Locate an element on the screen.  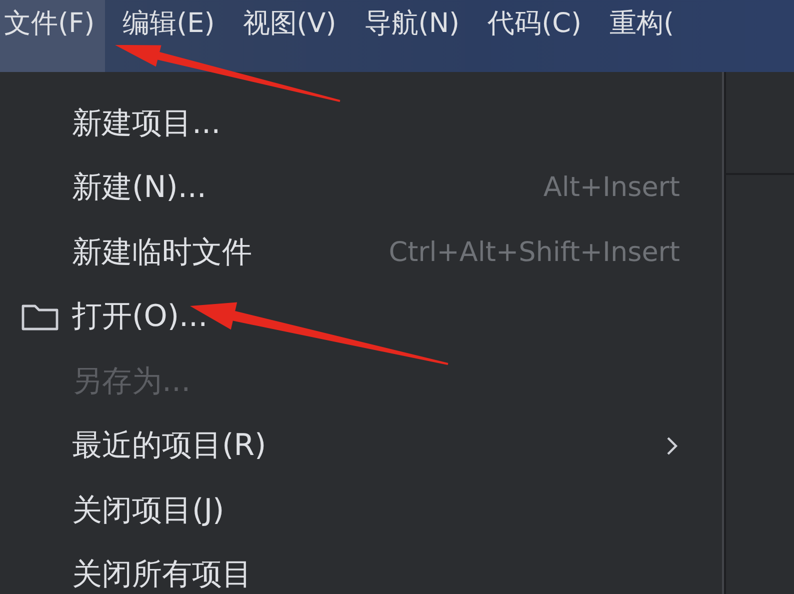
menu-item: 关闭项目(J) is located at coordinates (148, 510).